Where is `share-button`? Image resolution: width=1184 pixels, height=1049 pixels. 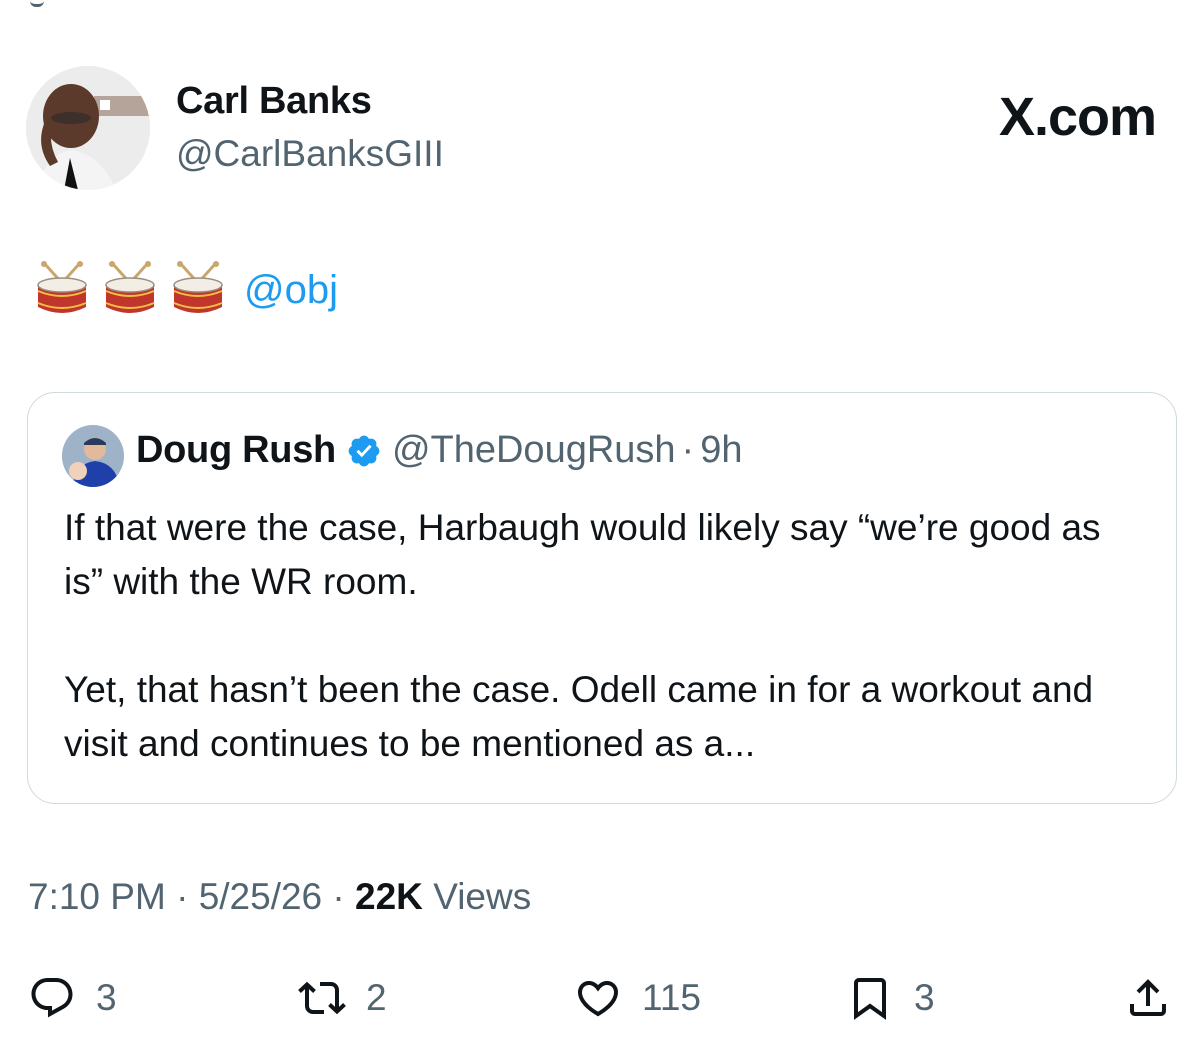
share-button is located at coordinates (1148, 998).